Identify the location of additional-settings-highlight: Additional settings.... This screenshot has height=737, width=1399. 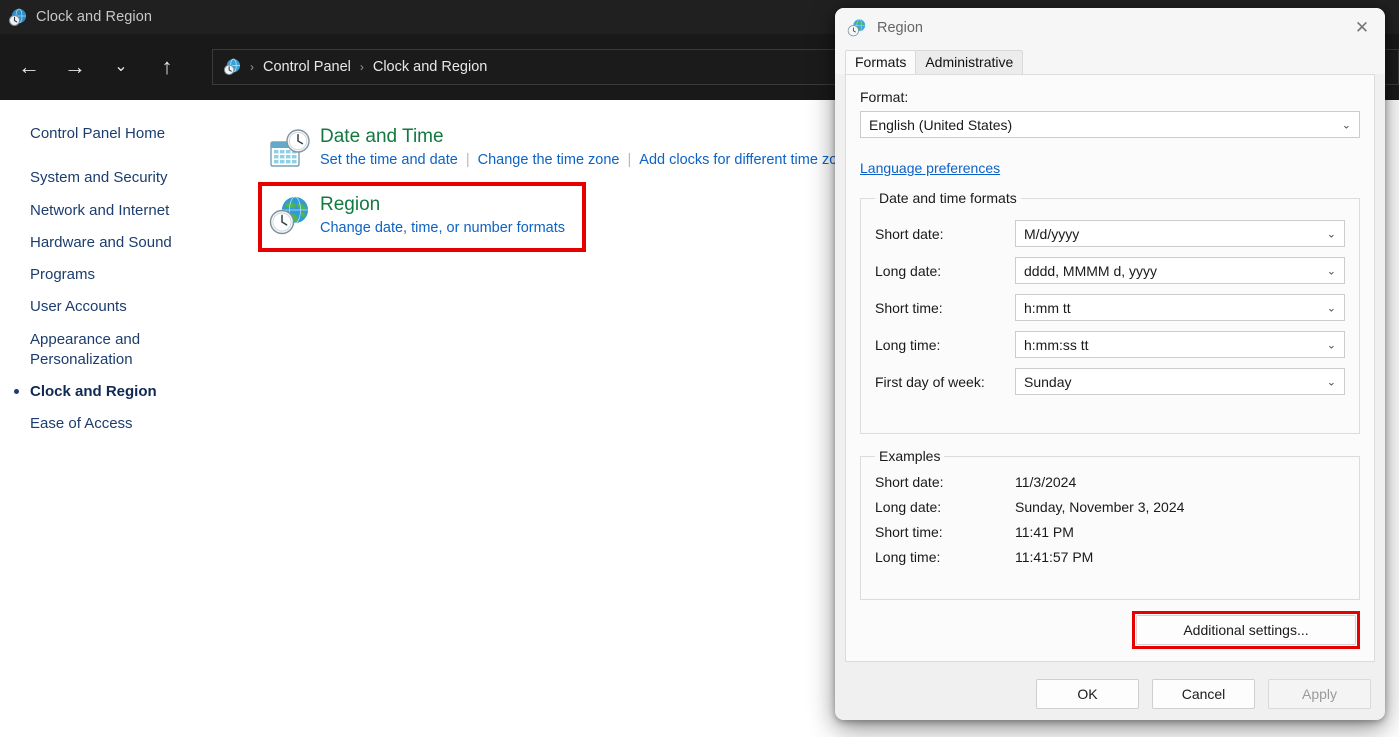
(1246, 630).